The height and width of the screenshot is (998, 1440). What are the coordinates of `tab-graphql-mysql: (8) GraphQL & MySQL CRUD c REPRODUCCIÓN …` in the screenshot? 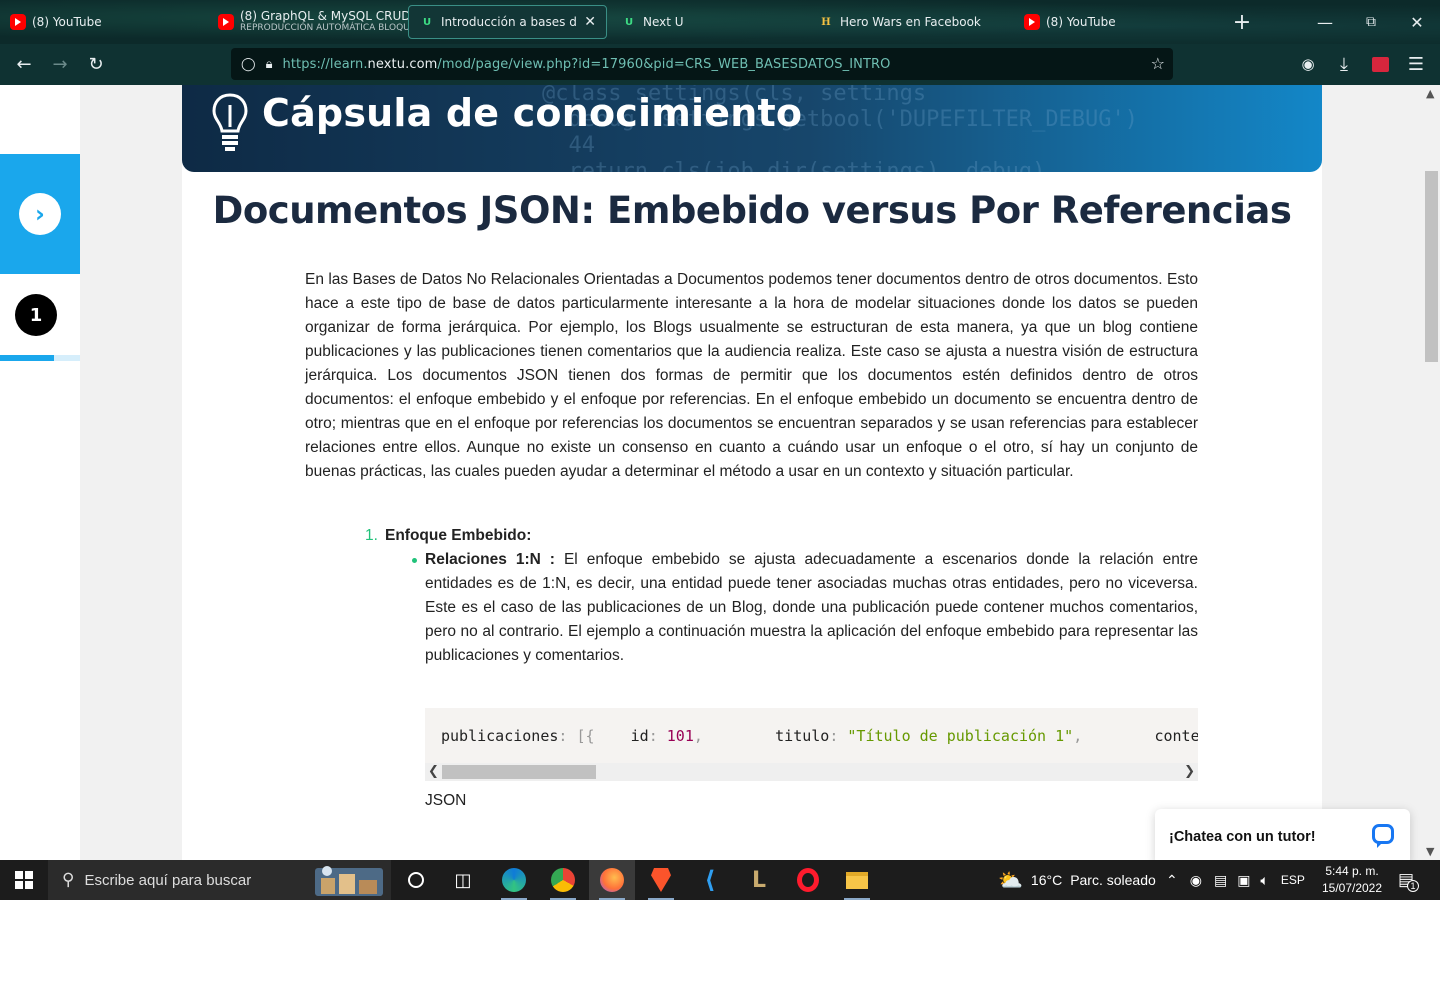 It's located at (314, 22).